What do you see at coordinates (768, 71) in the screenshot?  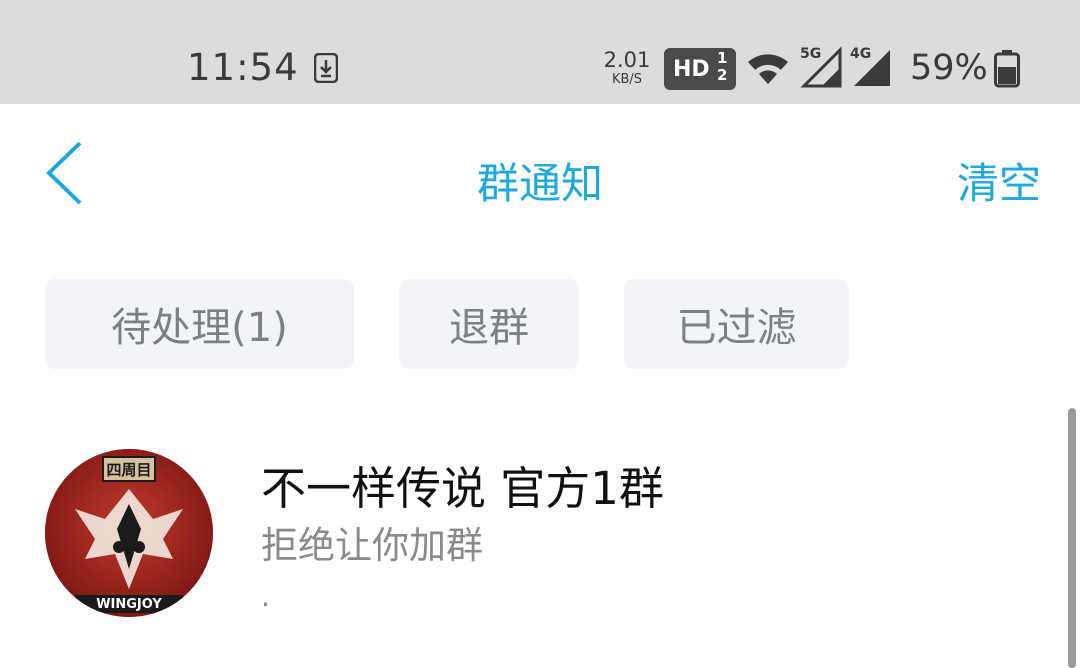 I see `wifi-icon` at bounding box center [768, 71].